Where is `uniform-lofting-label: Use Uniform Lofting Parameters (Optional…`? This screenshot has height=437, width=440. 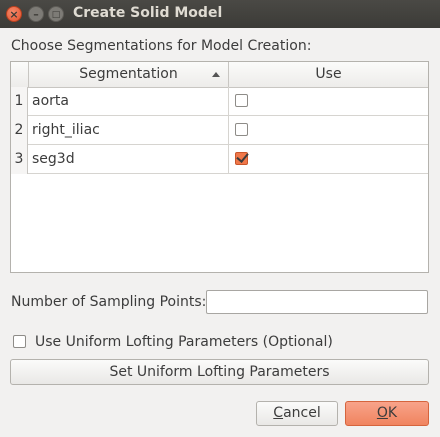 uniform-lofting-label: Use Uniform Lofting Parameters (Optional… is located at coordinates (184, 342).